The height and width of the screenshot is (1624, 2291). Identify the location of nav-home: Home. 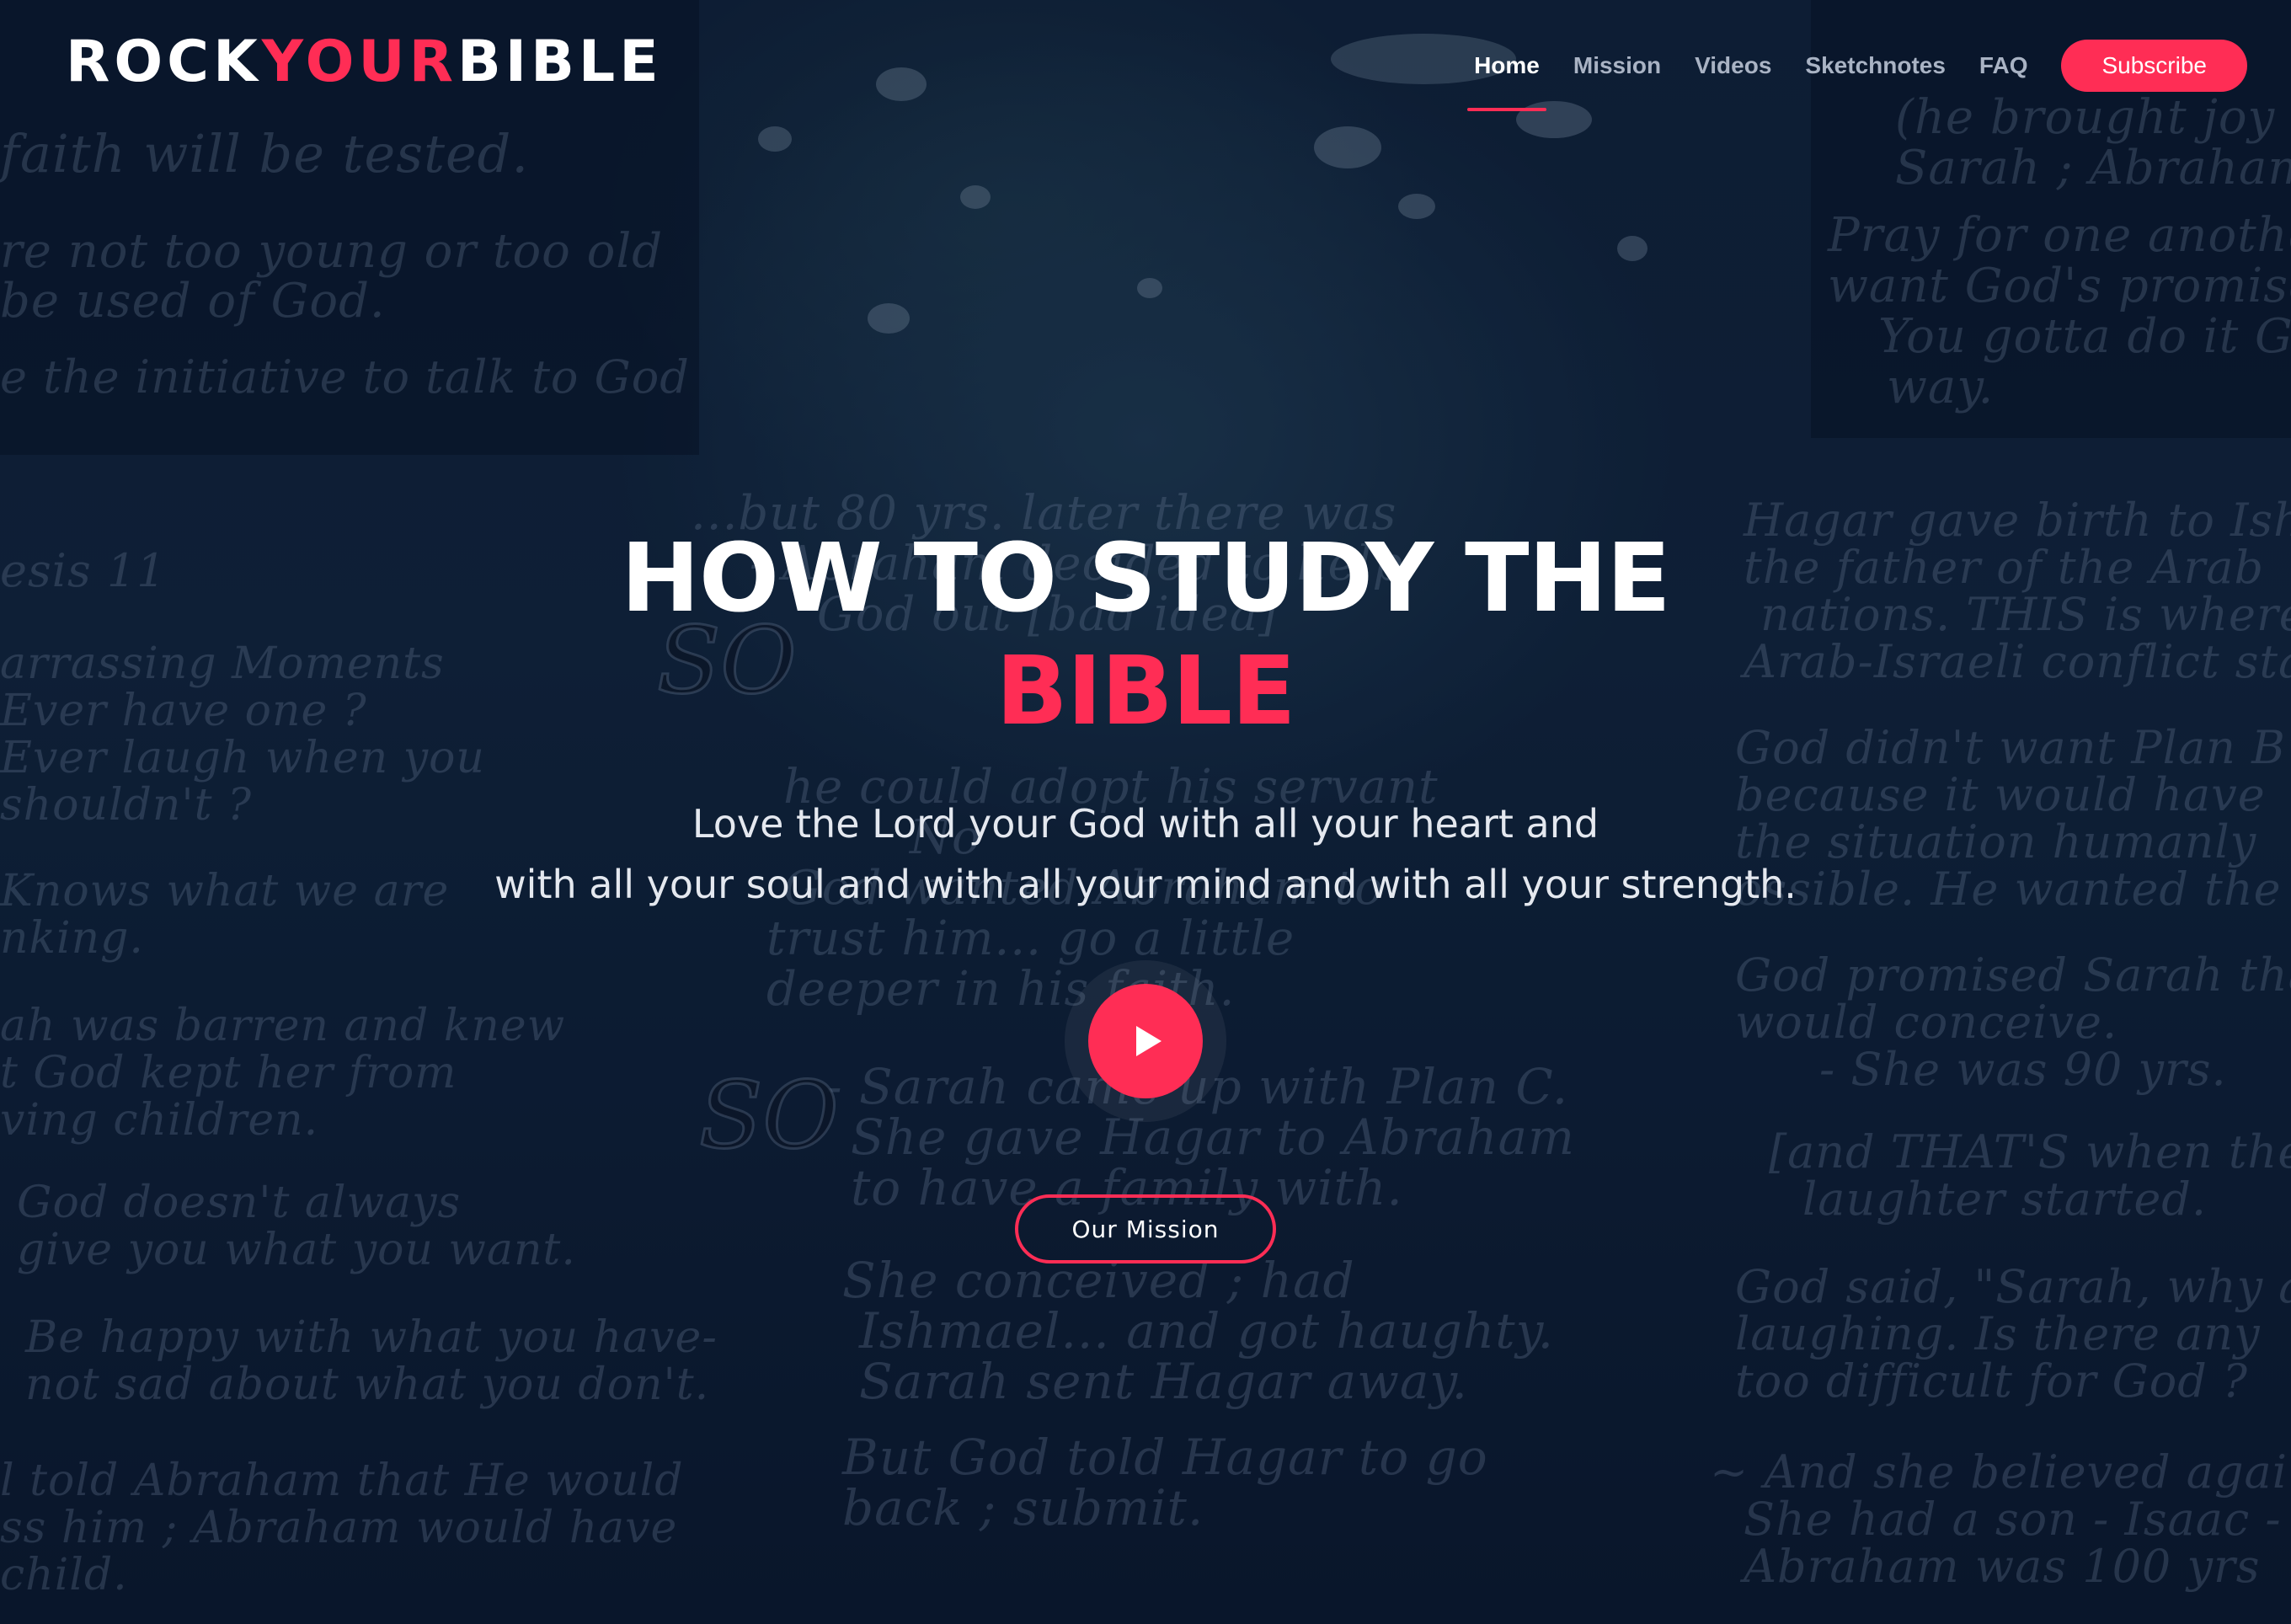
(1506, 77).